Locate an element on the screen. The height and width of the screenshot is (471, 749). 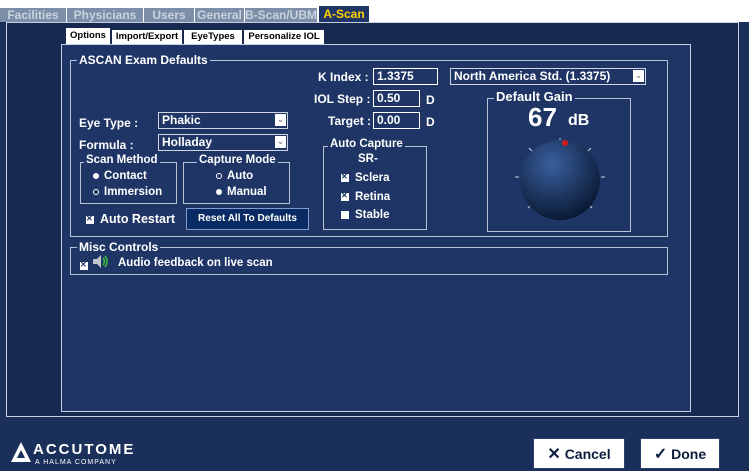
reset-defaults-button: Reset All To Defaults is located at coordinates (247, 219).